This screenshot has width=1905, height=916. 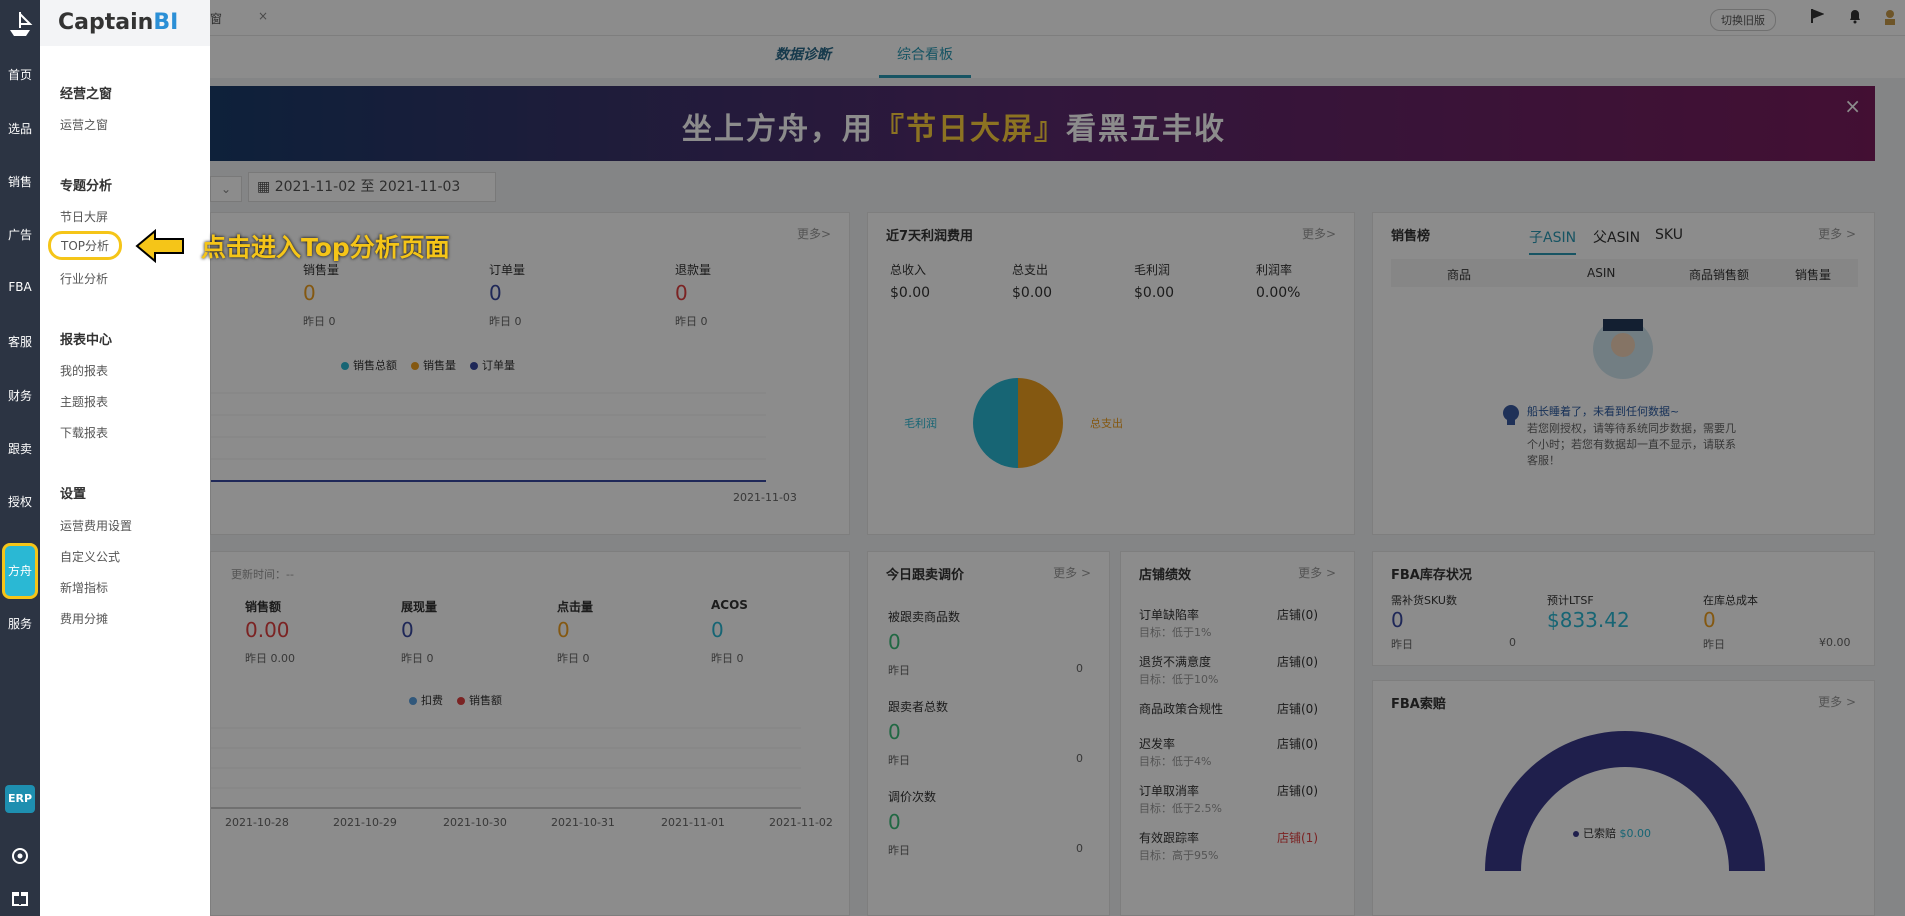 What do you see at coordinates (96, 525) in the screenshot?
I see `menu-item-op-cost-settings: 运营费用设置` at bounding box center [96, 525].